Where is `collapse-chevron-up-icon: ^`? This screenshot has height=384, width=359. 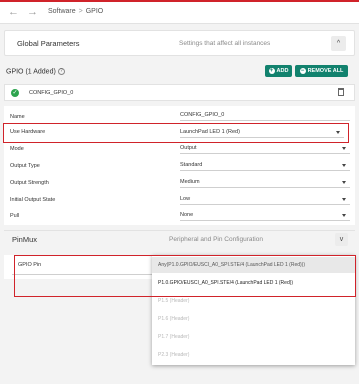
collapse-chevron-up-icon: ^ is located at coordinates (338, 43).